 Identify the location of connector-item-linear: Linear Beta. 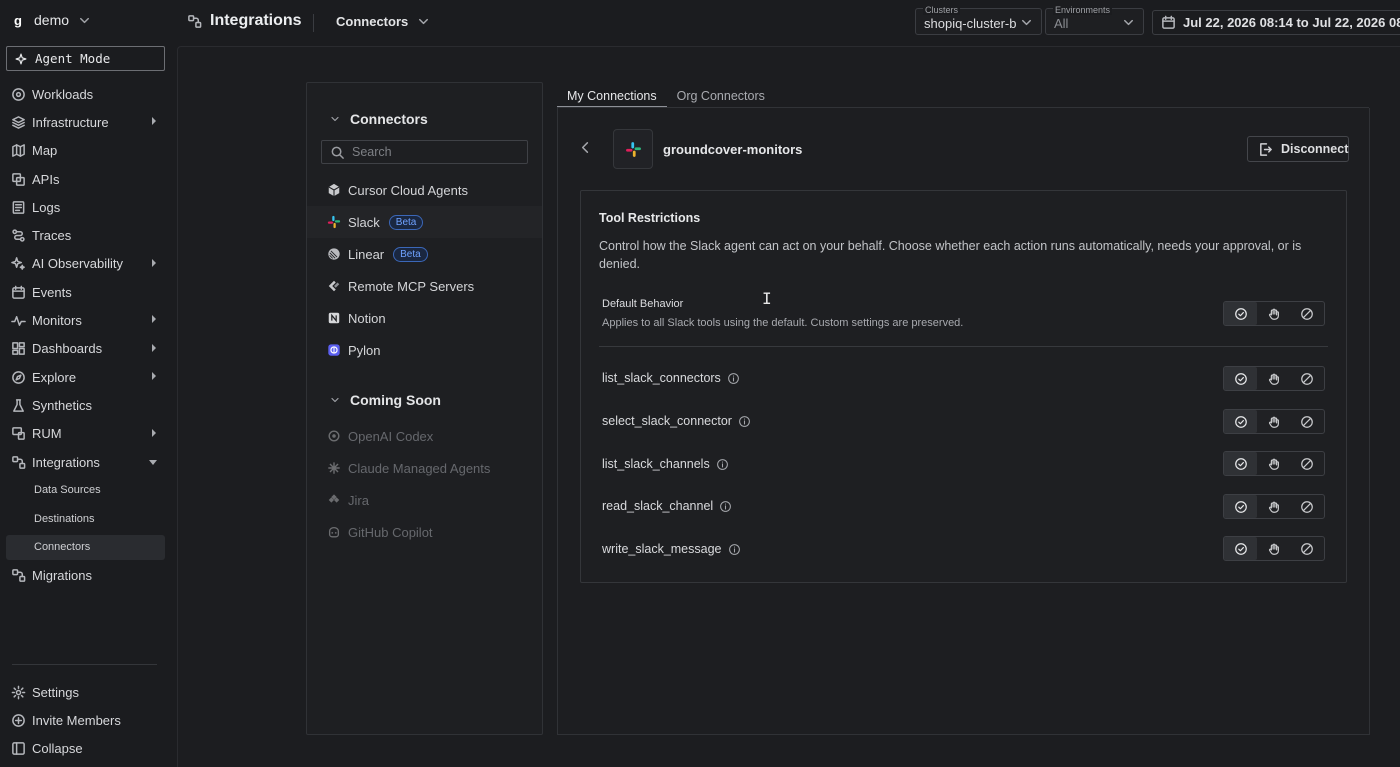
(424, 254).